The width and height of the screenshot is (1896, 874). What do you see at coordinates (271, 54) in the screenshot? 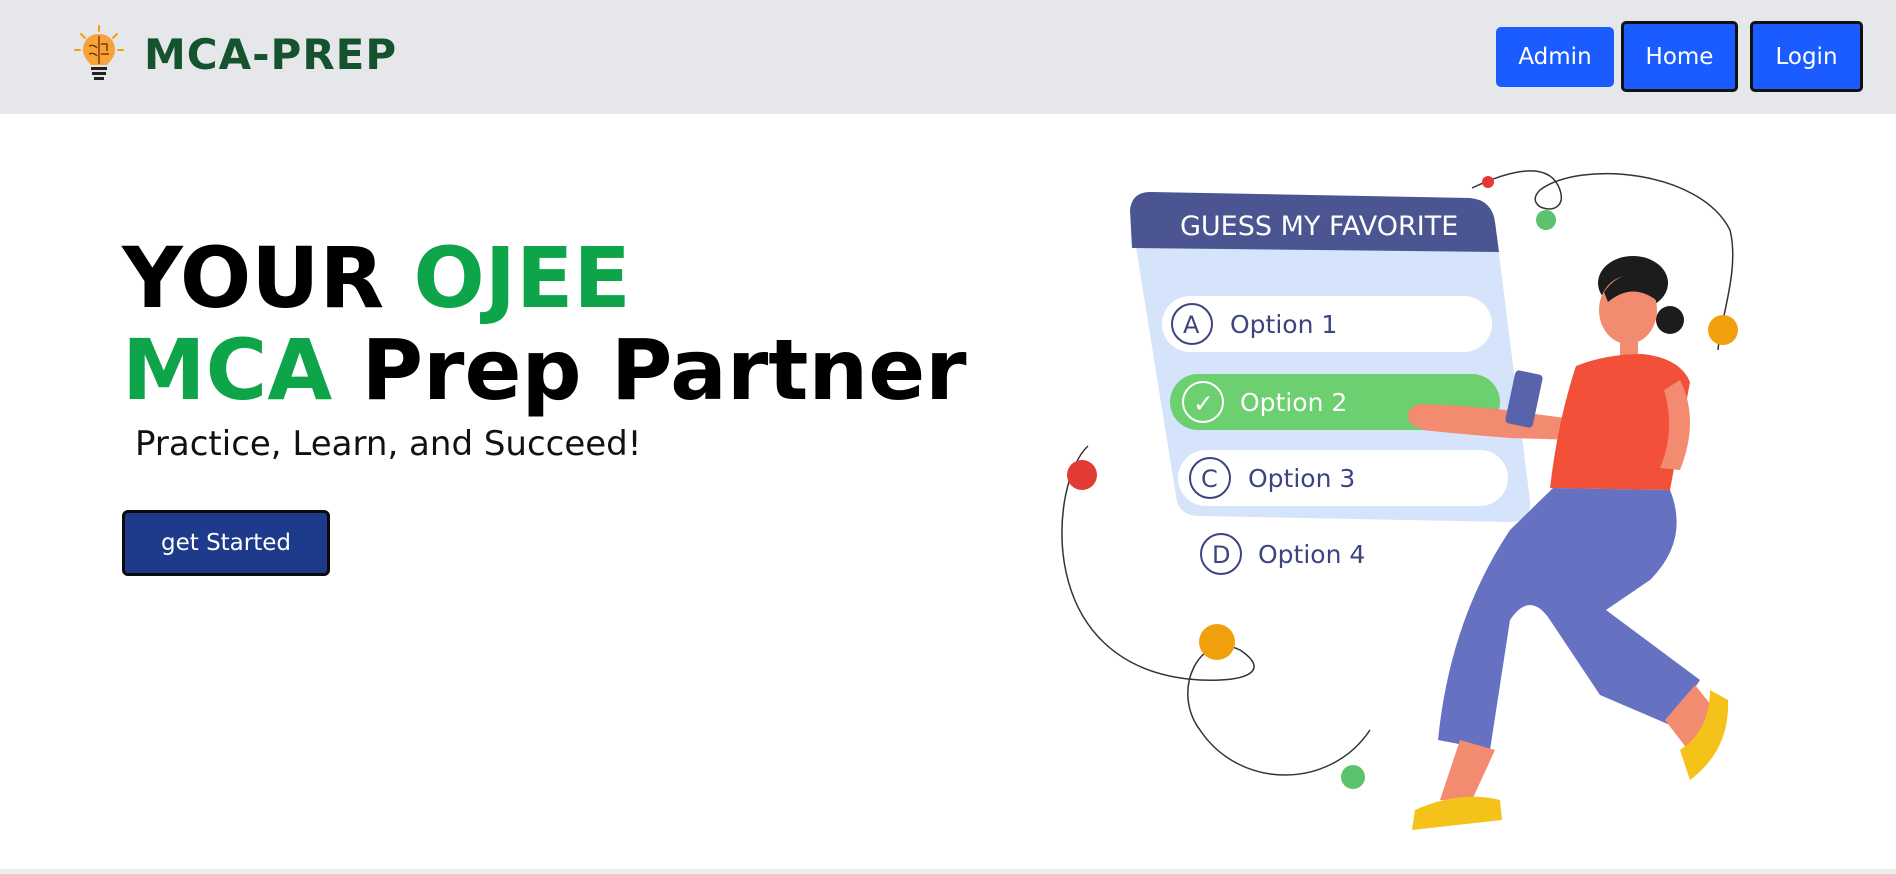
I see `brand-name: MCA-PREP` at bounding box center [271, 54].